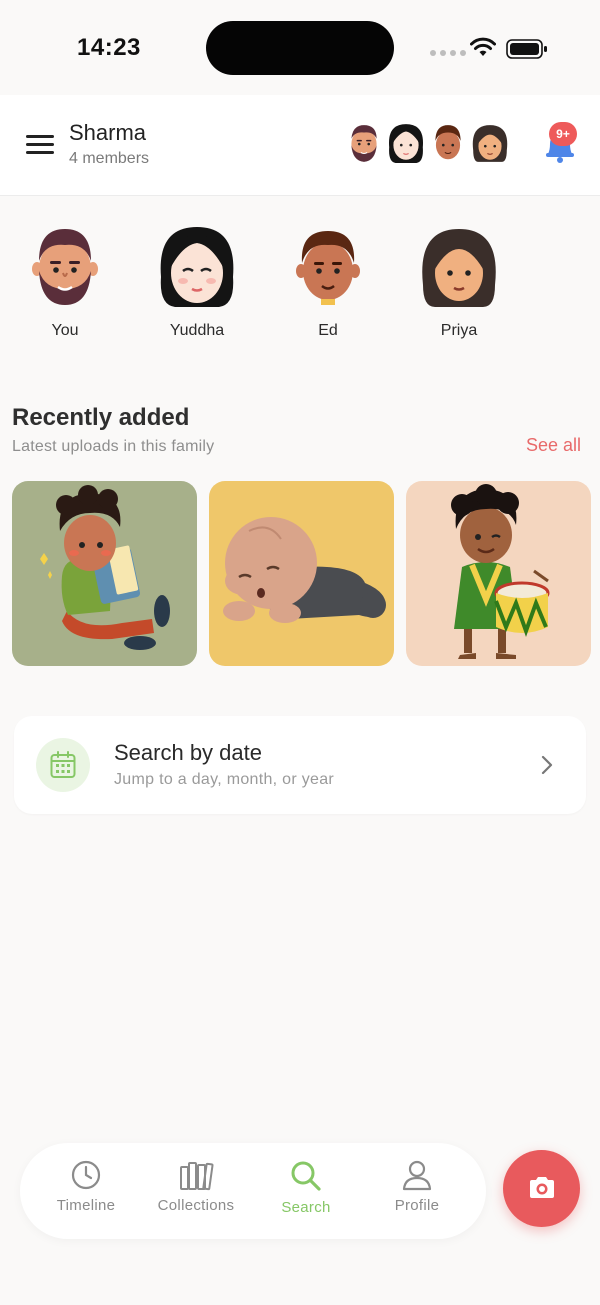 Image resolution: width=600 pixels, height=1305 pixels. What do you see at coordinates (224, 779) in the screenshot?
I see `search-by-date-subtitle: Jump to a day, month, or year` at bounding box center [224, 779].